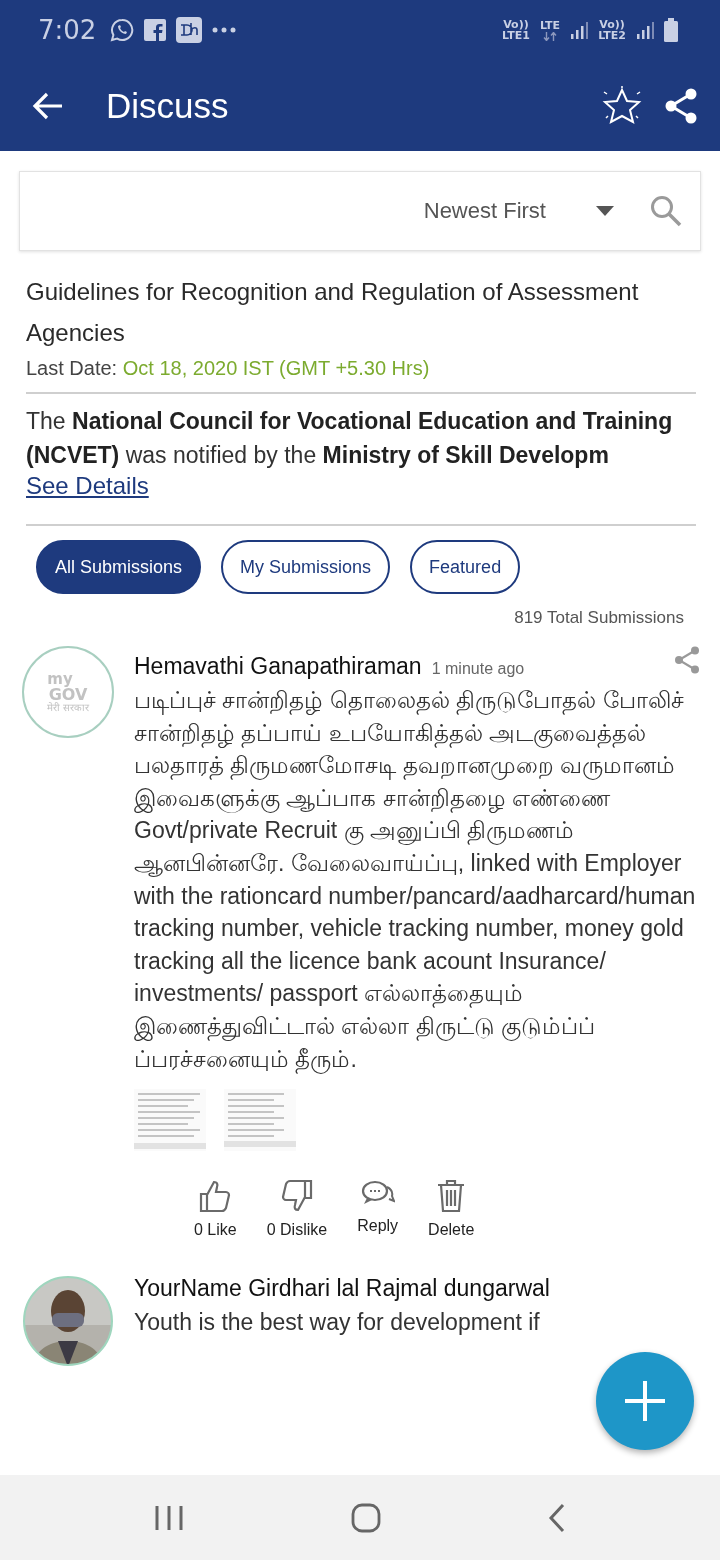 The height and width of the screenshot is (1560, 720). I want to click on data-arrows-icon, so click(550, 36).